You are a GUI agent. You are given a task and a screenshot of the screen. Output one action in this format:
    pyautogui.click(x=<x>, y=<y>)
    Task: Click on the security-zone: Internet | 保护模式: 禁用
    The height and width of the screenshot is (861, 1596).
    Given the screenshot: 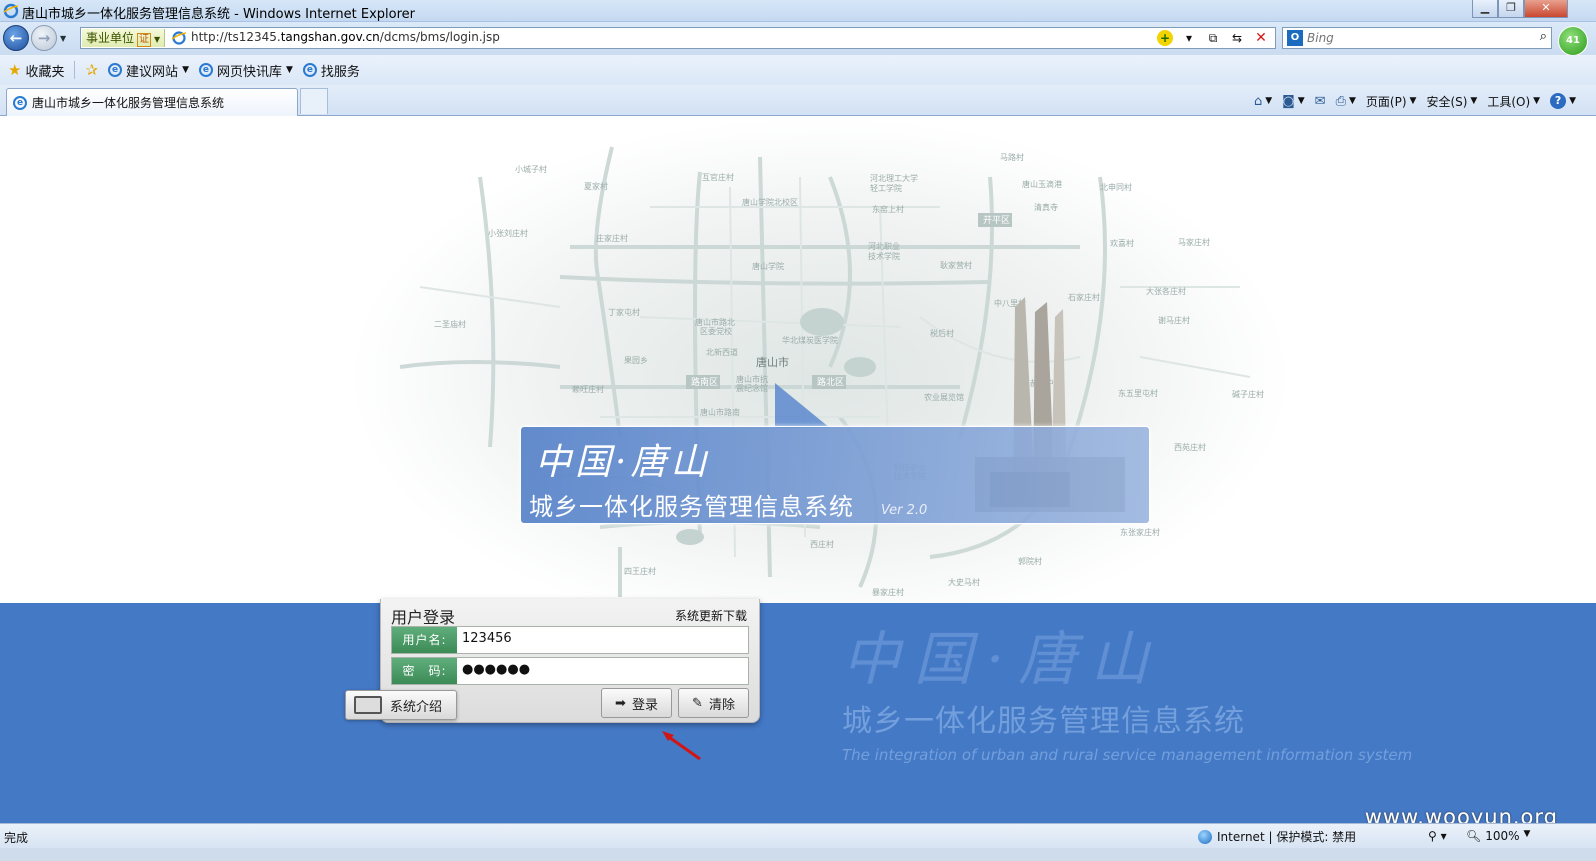 What is the action you would take?
    pyautogui.click(x=1277, y=836)
    